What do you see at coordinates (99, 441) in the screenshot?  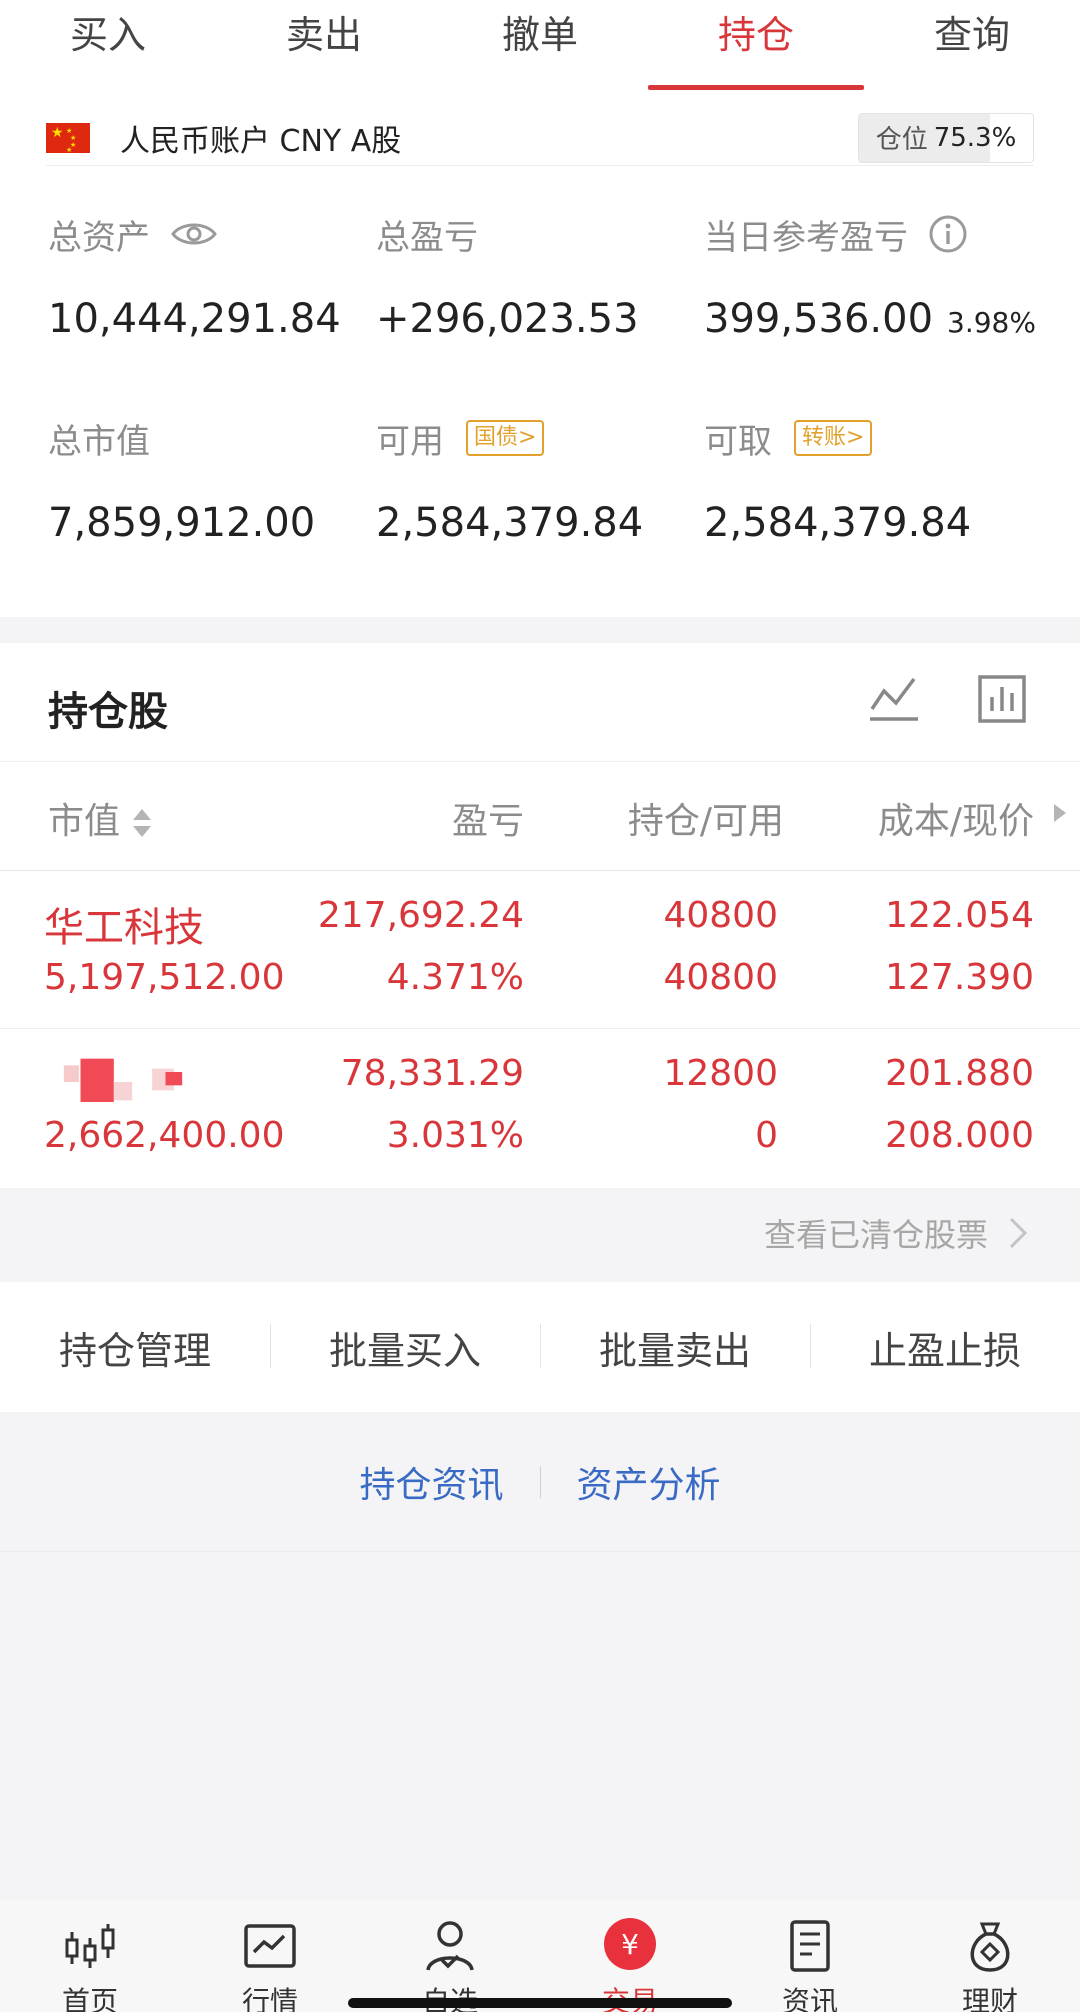 I see `market-value-label: 总市值` at bounding box center [99, 441].